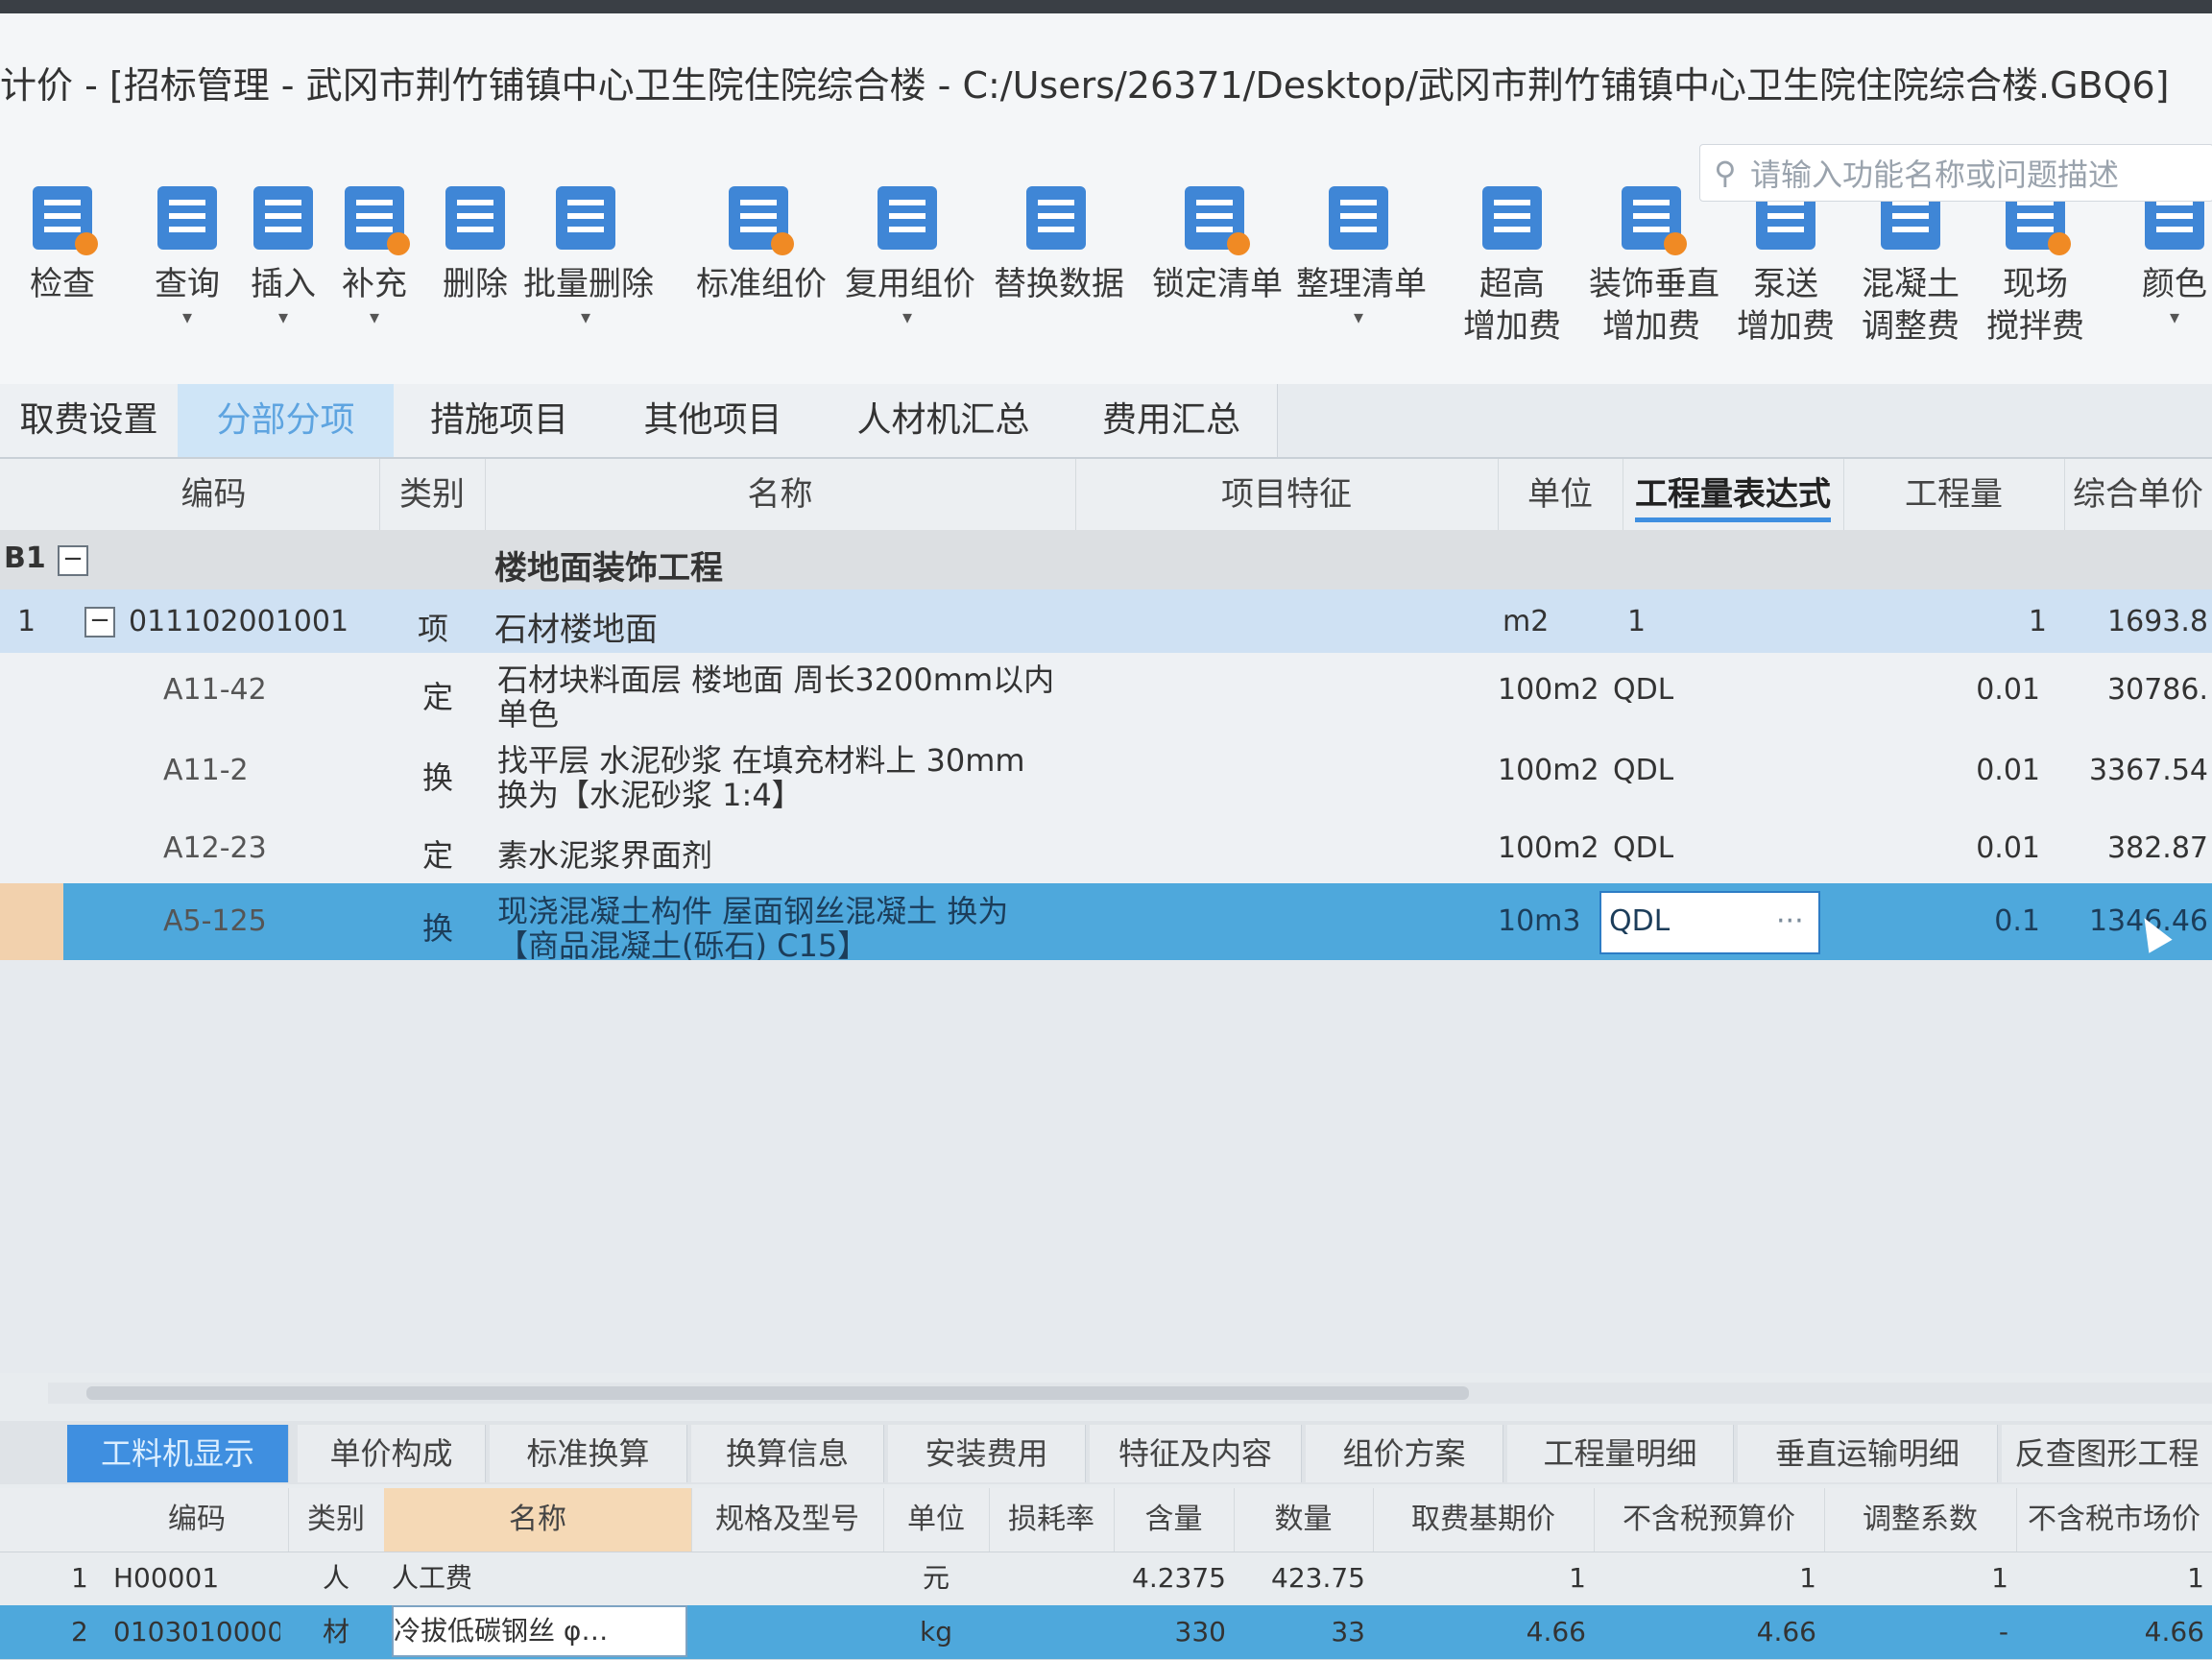 The image size is (2212, 1660). I want to click on collapse-item-icon: −, so click(99, 622).